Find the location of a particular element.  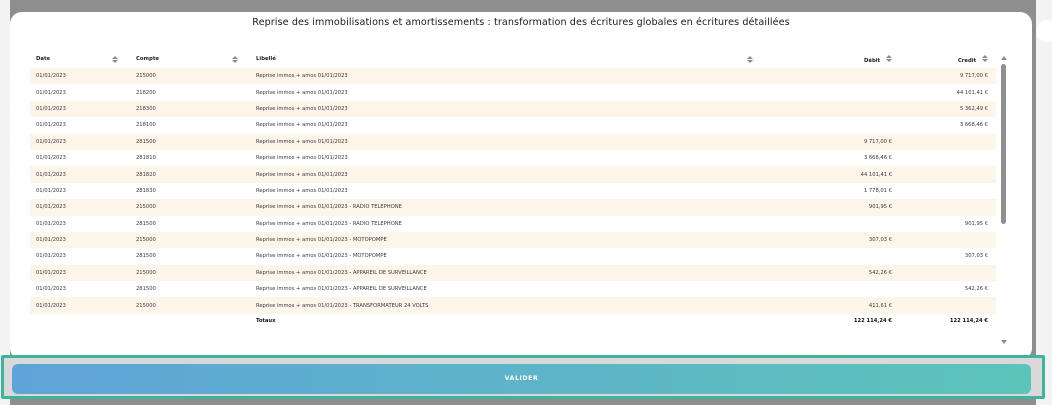

cell-compte: 218100 is located at coordinates (146, 125).